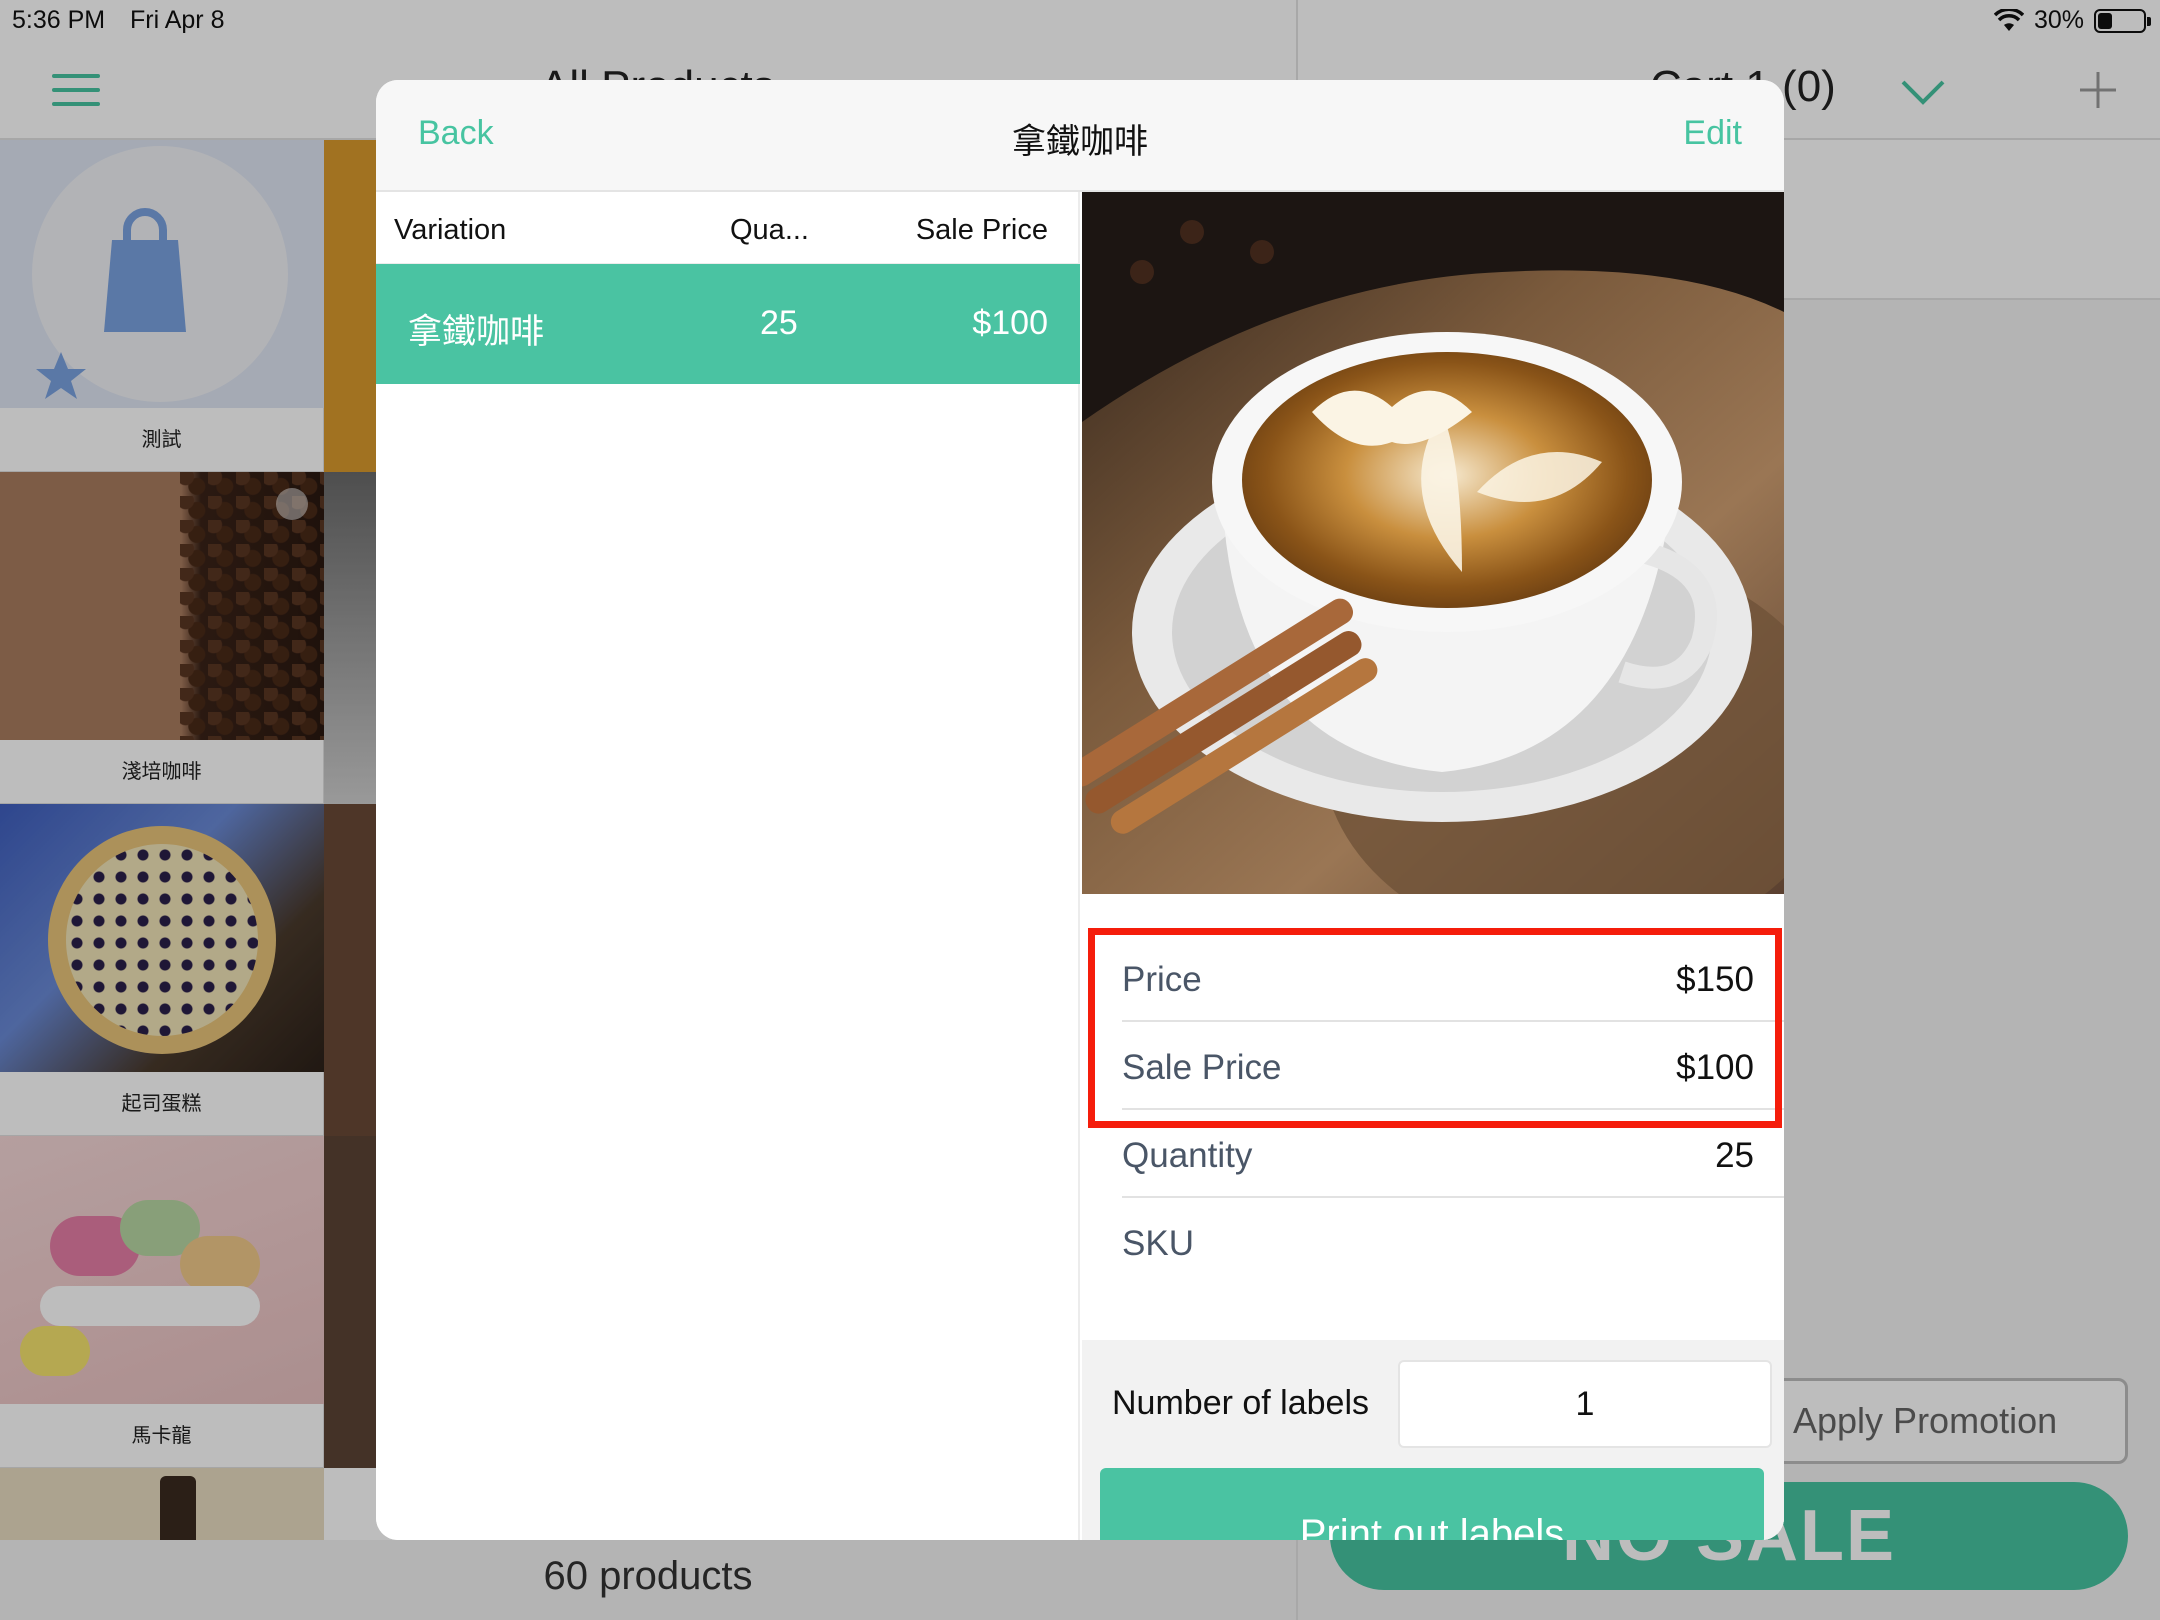 The image size is (2160, 1620). I want to click on number-of-labels-input, so click(1585, 1404).